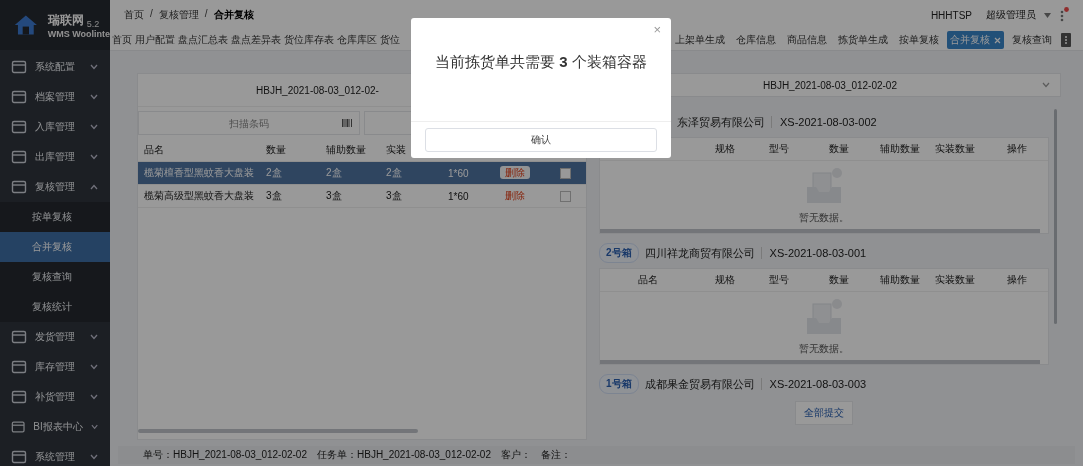 The width and height of the screenshot is (1083, 466). I want to click on column-header: 品名, so click(154, 150).